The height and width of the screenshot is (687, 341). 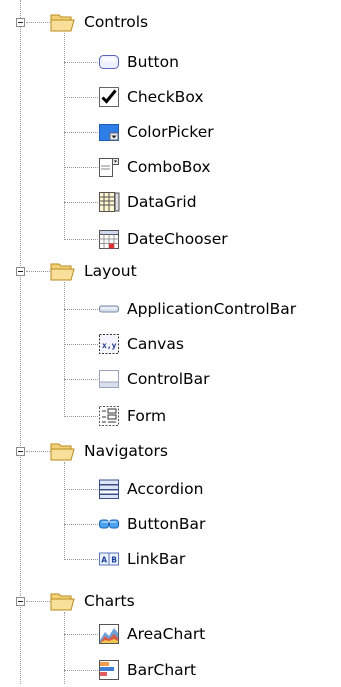 What do you see at coordinates (109, 670) in the screenshot?
I see `barchart-icon` at bounding box center [109, 670].